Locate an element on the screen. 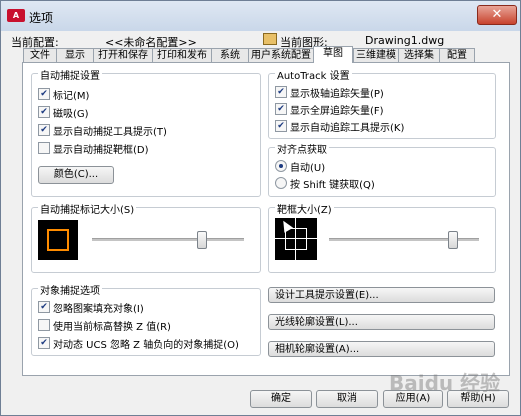 This screenshot has height=416, width=521. ok-button: 确定 is located at coordinates (281, 399).